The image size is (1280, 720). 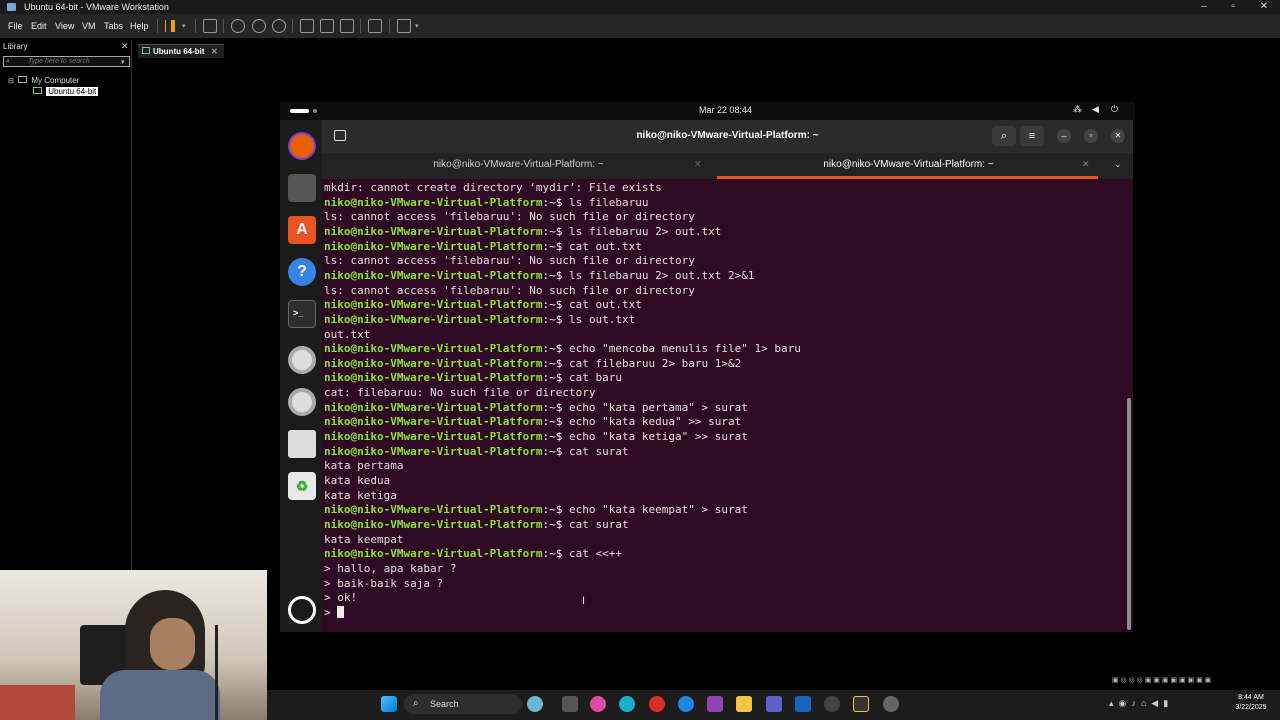 What do you see at coordinates (302, 188) in the screenshot?
I see `files-icon` at bounding box center [302, 188].